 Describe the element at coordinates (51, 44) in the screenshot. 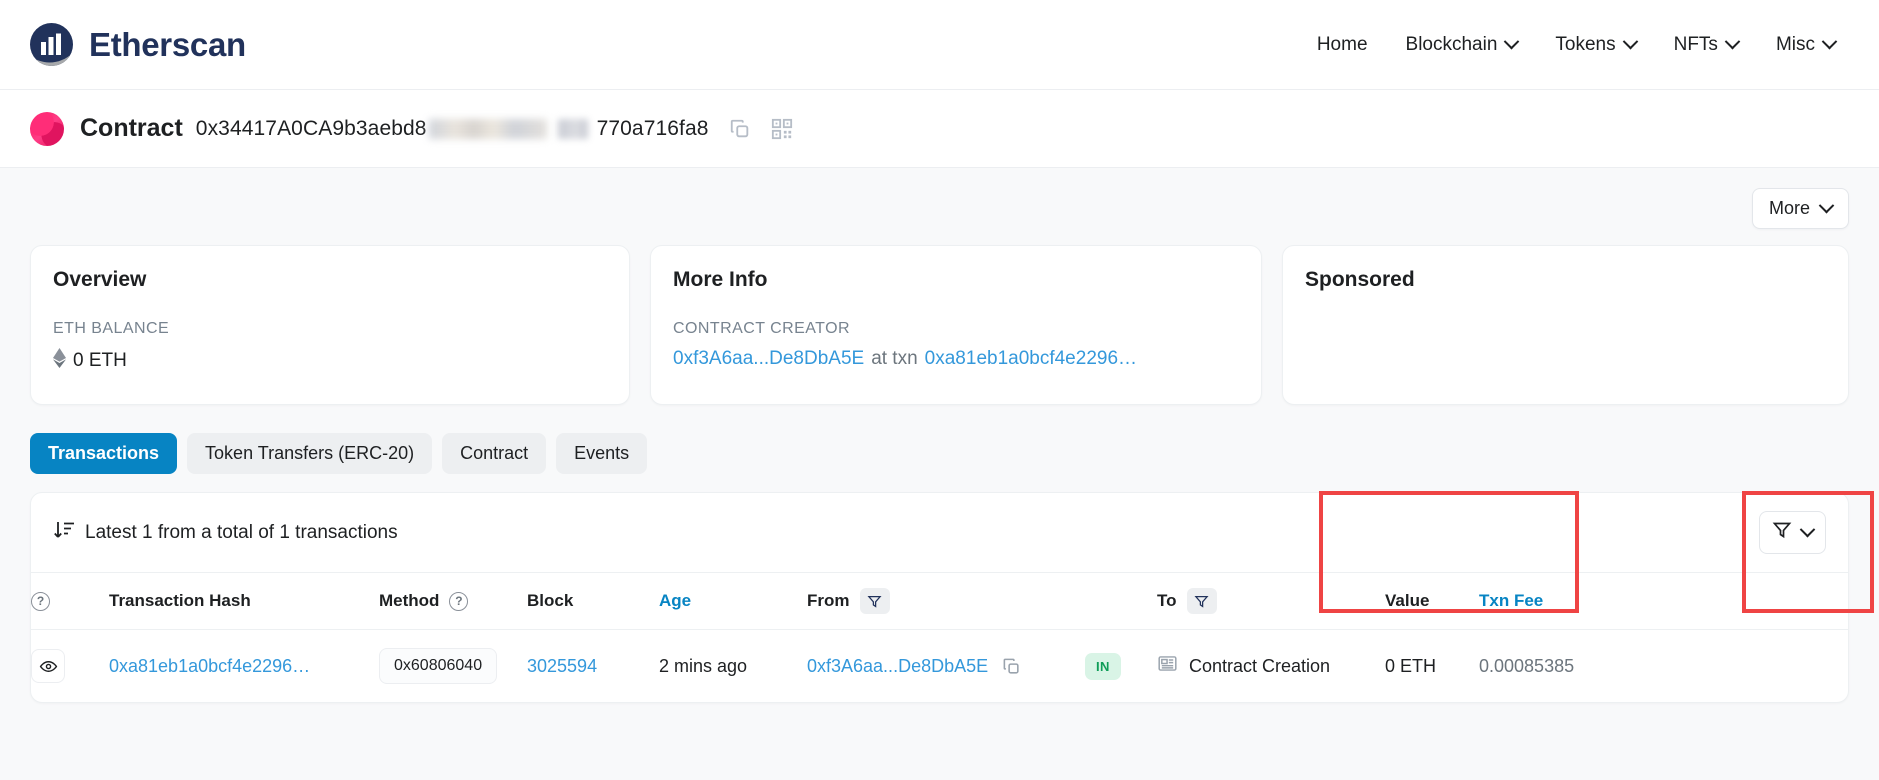

I see `etherscan-logo-icon` at that location.